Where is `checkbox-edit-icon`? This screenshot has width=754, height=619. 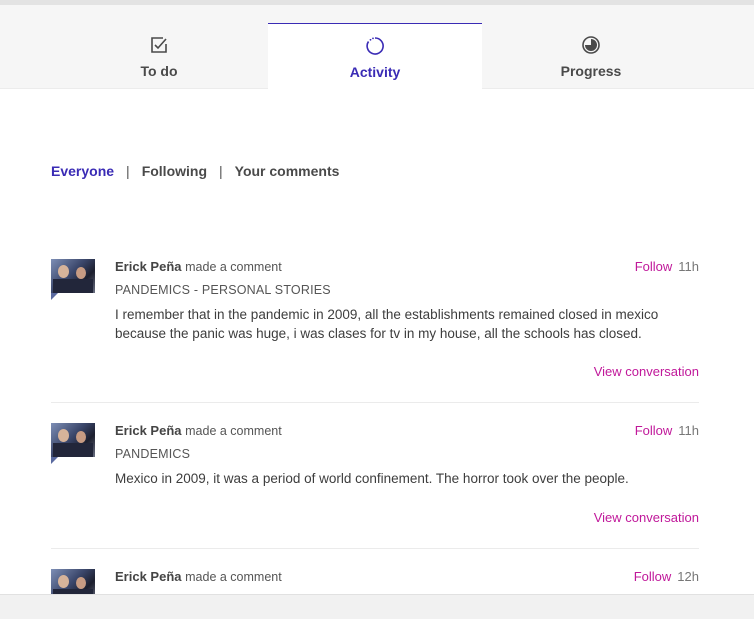
checkbox-edit-icon is located at coordinates (159, 45).